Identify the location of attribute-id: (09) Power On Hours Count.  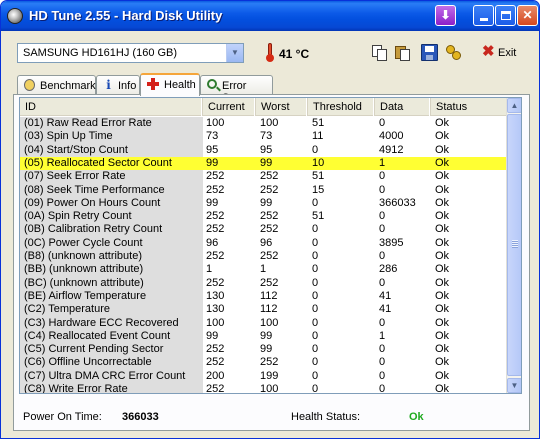
(92, 202).